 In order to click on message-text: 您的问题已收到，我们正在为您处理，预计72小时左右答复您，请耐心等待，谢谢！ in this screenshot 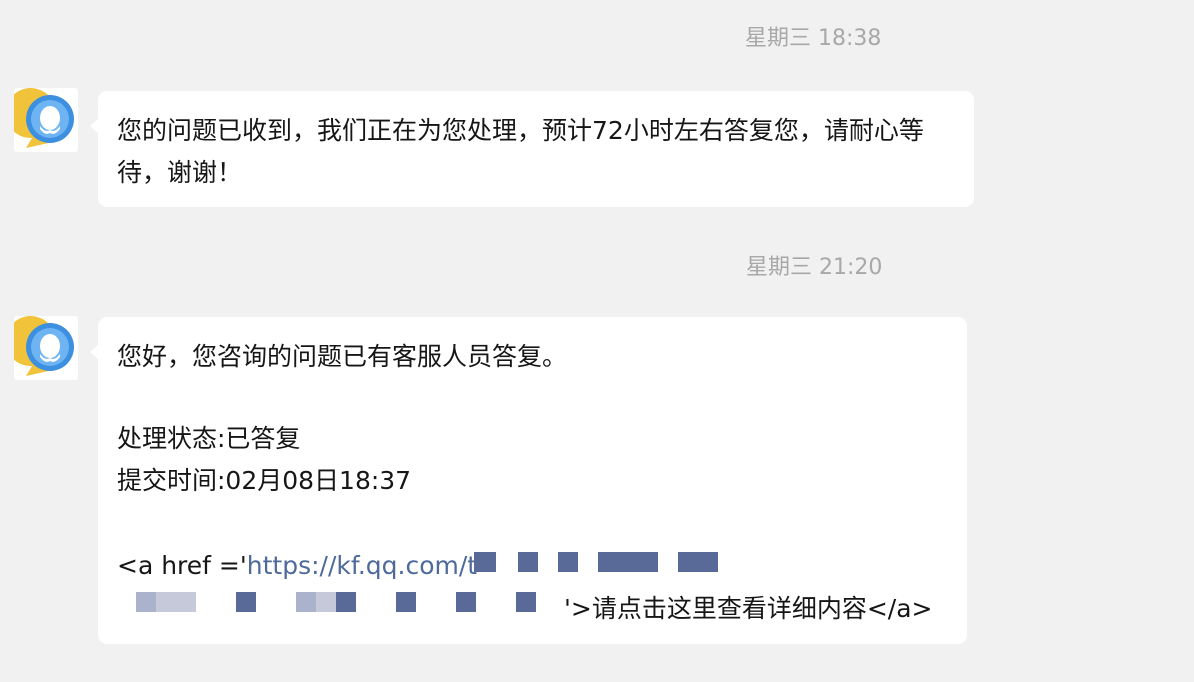, I will do `click(520, 151)`.